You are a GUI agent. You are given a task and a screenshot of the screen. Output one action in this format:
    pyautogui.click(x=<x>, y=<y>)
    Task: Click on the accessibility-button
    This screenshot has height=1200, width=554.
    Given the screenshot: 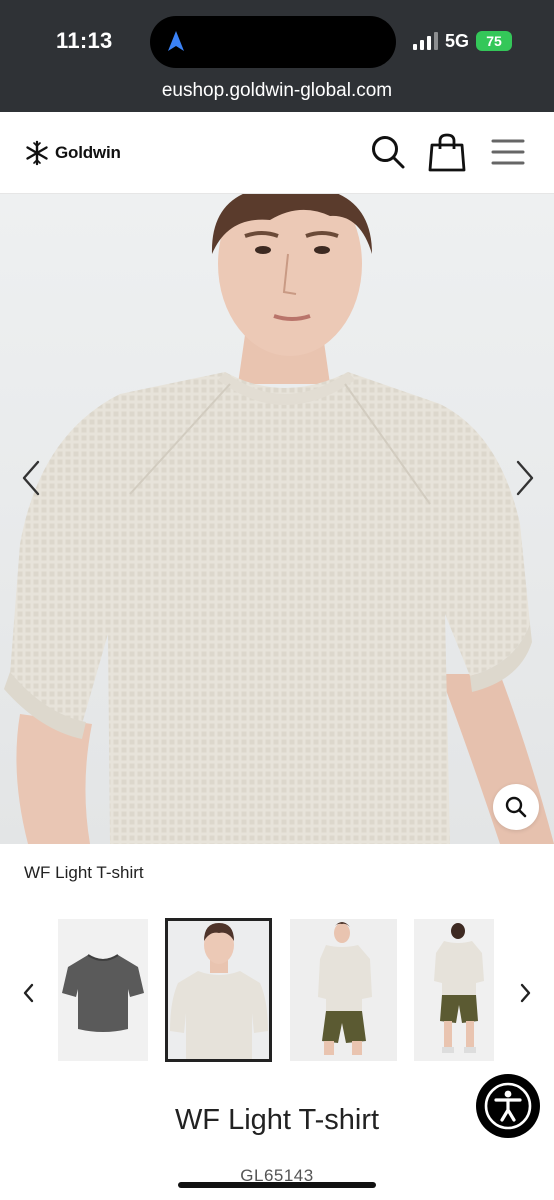 What is the action you would take?
    pyautogui.click(x=508, y=1106)
    